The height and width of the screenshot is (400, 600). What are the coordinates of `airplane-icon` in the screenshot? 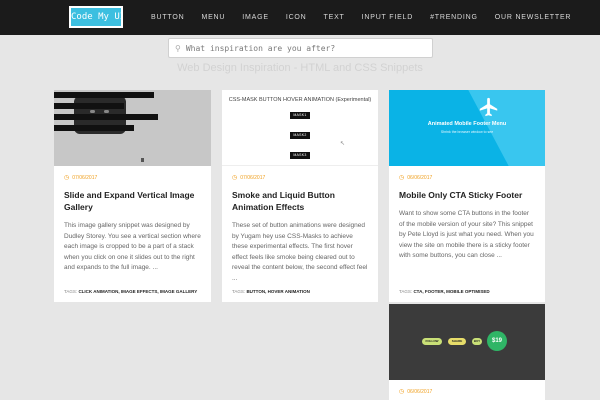 It's located at (488, 107).